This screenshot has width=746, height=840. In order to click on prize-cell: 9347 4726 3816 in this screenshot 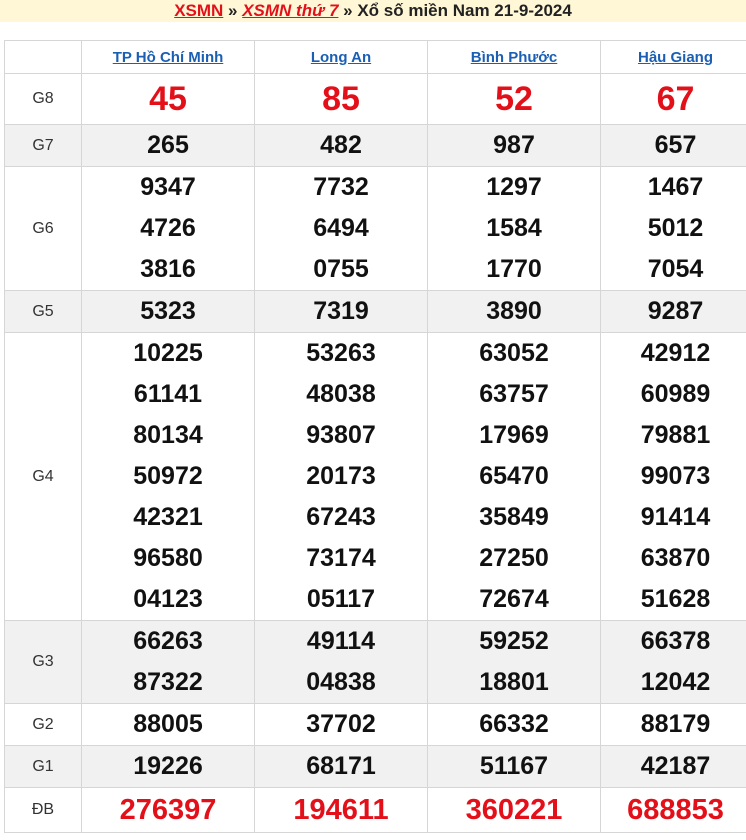, I will do `click(168, 228)`.